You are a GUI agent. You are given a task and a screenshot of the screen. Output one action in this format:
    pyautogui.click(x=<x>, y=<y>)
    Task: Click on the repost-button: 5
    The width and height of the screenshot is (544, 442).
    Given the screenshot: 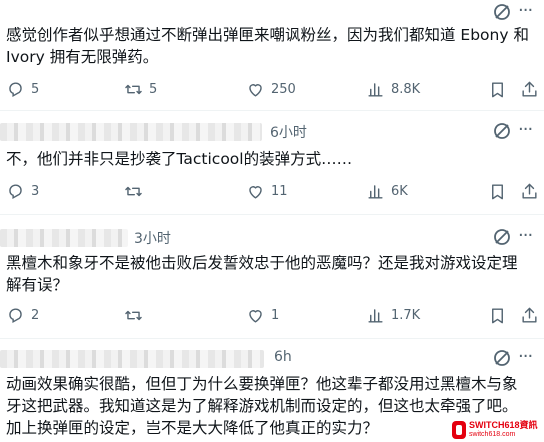 What is the action you would take?
    pyautogui.click(x=140, y=89)
    